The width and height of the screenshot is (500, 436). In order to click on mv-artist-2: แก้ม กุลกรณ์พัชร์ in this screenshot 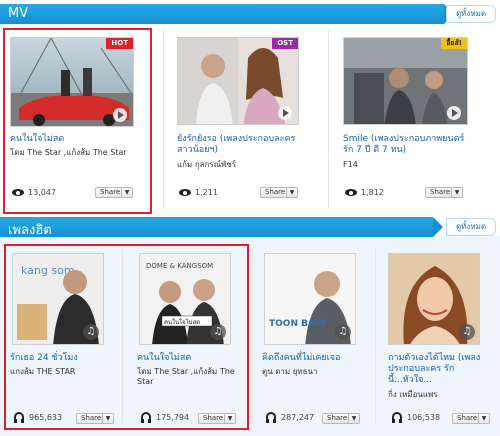, I will do `click(242, 165)`.